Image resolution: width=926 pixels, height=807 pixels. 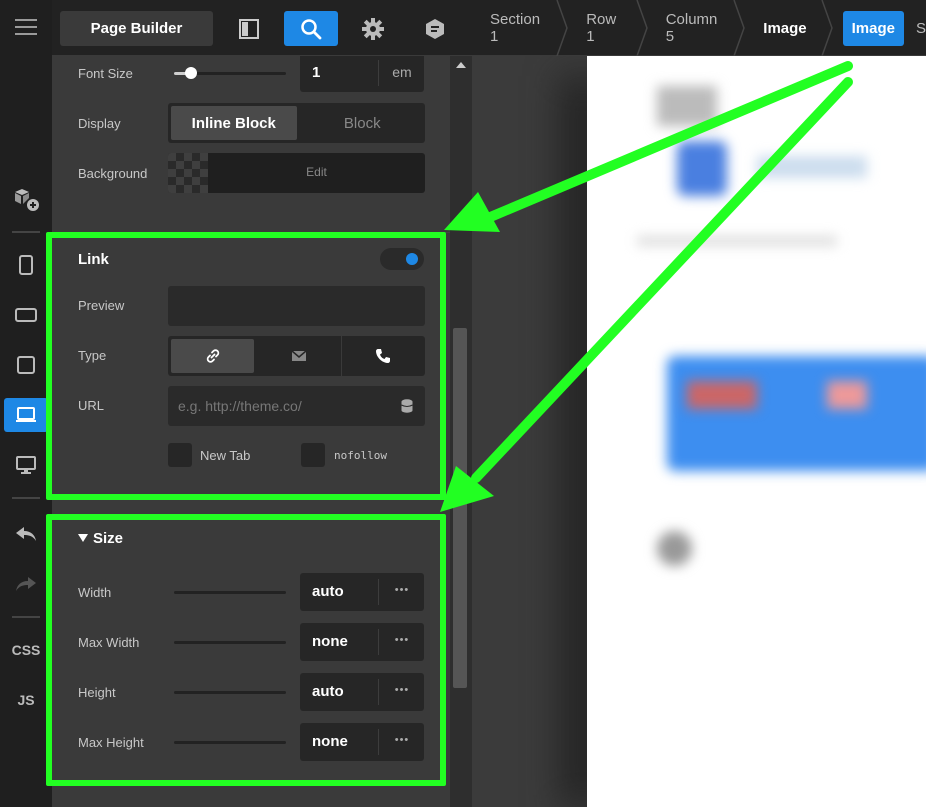 What do you see at coordinates (234, 123) in the screenshot?
I see `display-inline-block-option: Inline Block` at bounding box center [234, 123].